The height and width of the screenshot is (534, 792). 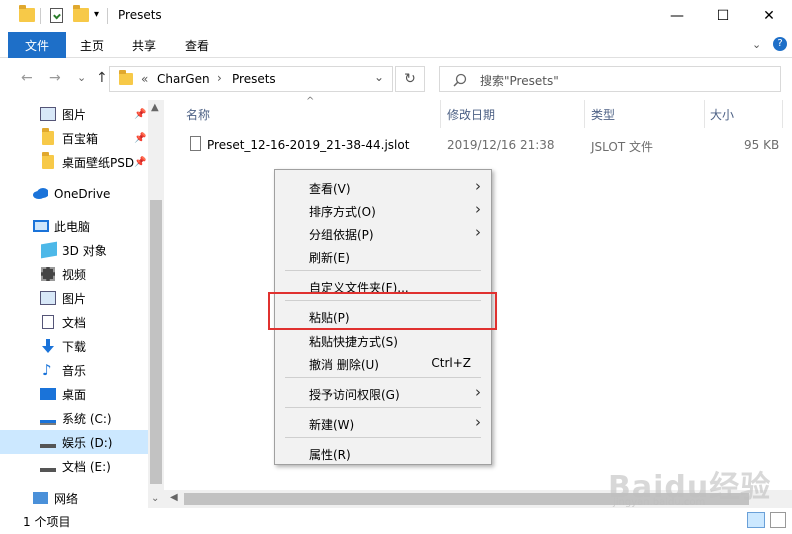 I want to click on menu-item-sort-by: 排序方式(O) ›, so click(x=383, y=209).